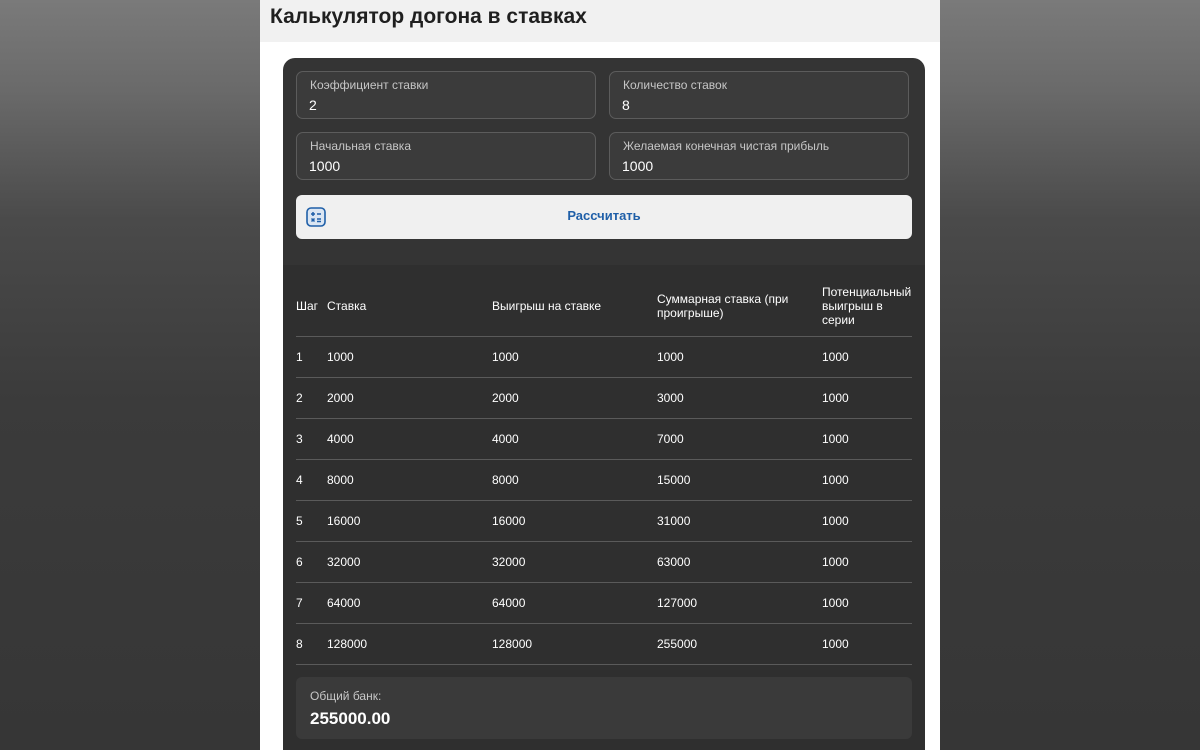 Image resolution: width=1200 pixels, height=750 pixels. Describe the element at coordinates (574, 644) in the screenshot. I see `cell-win: 128000` at that location.